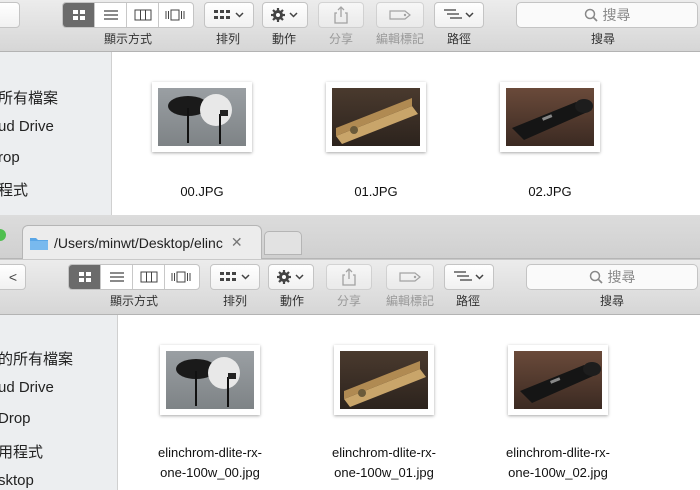 The image size is (700, 490). Describe the element at coordinates (210, 472) in the screenshot. I see `file-name-line2: one-100w_00.jpg` at that location.